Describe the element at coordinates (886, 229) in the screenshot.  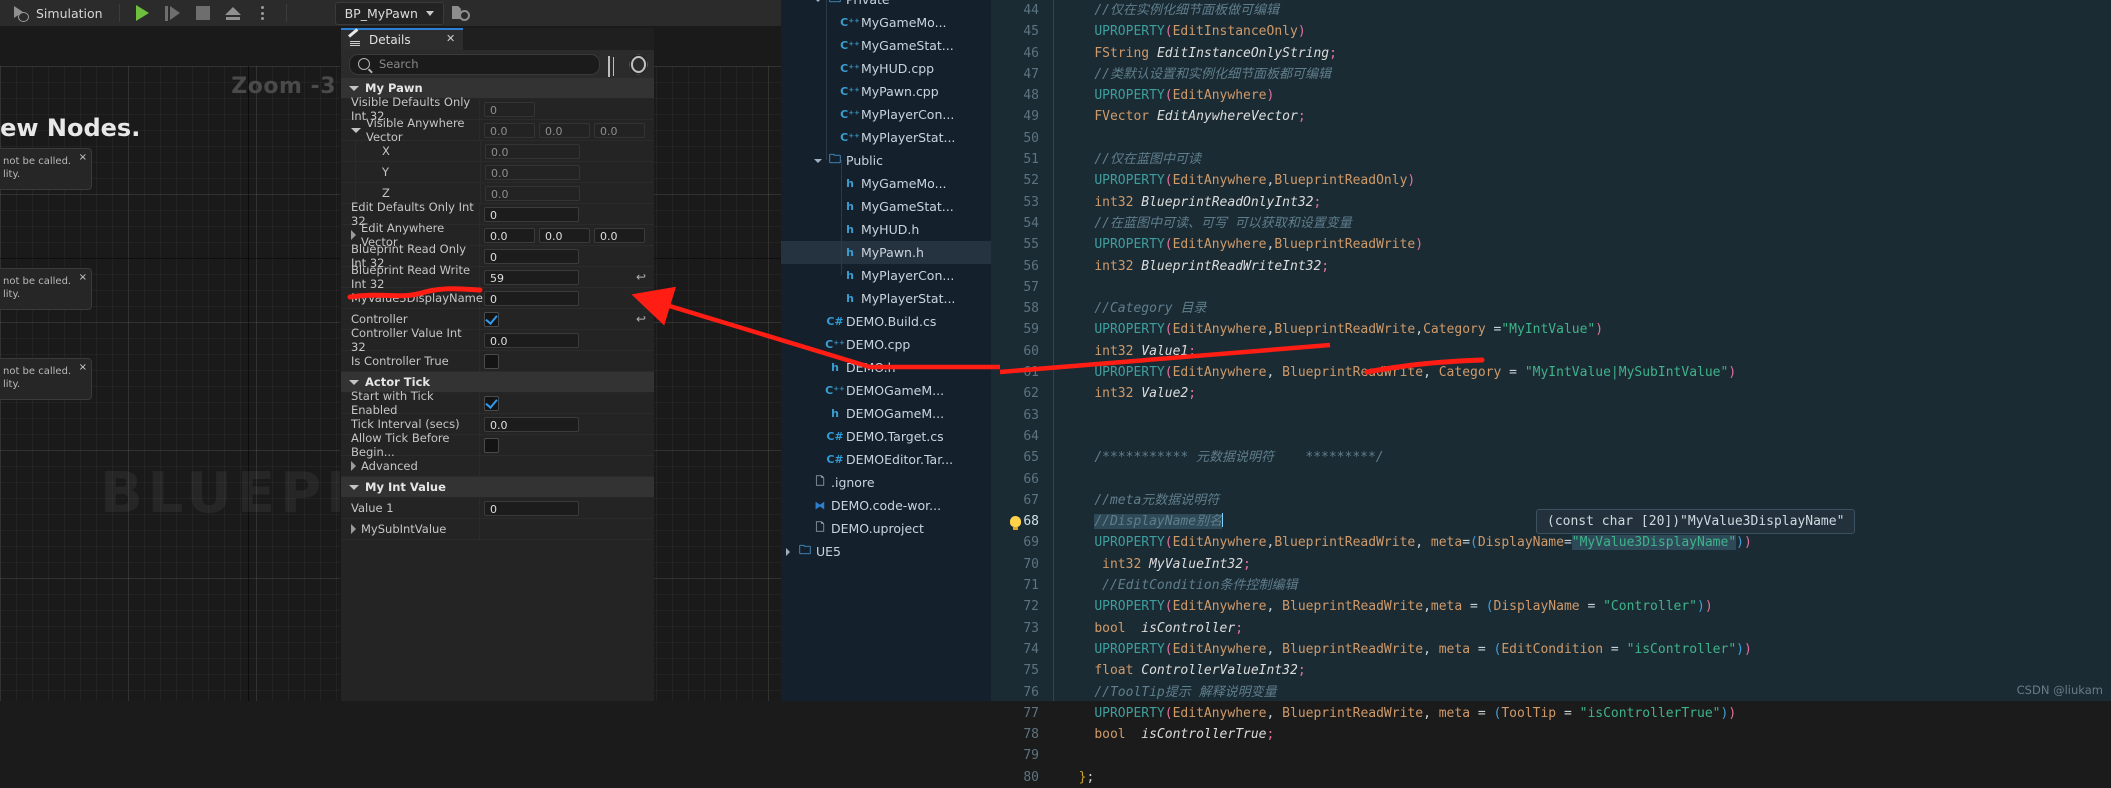
I see `file-tree-item: h MyHUD.h` at that location.